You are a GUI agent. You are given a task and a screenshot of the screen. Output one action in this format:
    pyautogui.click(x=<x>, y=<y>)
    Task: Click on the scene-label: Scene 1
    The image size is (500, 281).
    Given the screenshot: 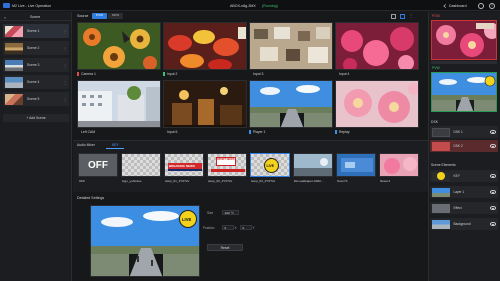 What is the action you would take?
    pyautogui.click(x=33, y=31)
    